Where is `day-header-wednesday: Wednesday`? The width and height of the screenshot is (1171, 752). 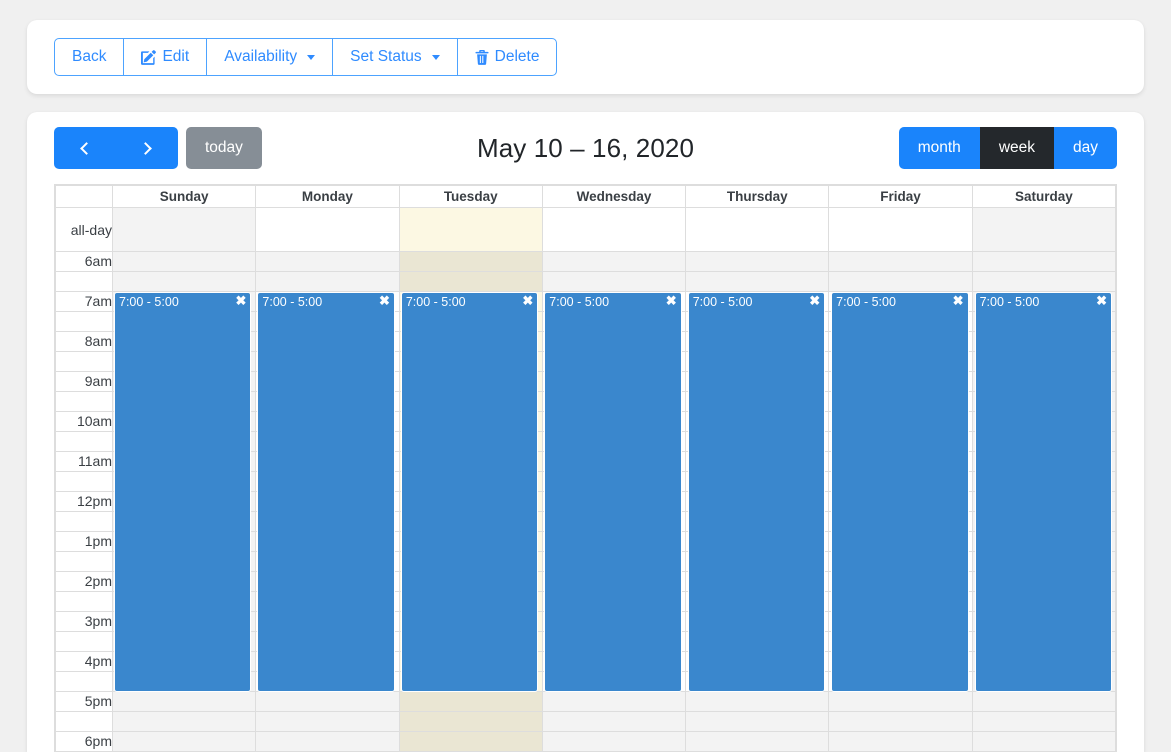 day-header-wednesday: Wednesday is located at coordinates (614, 196).